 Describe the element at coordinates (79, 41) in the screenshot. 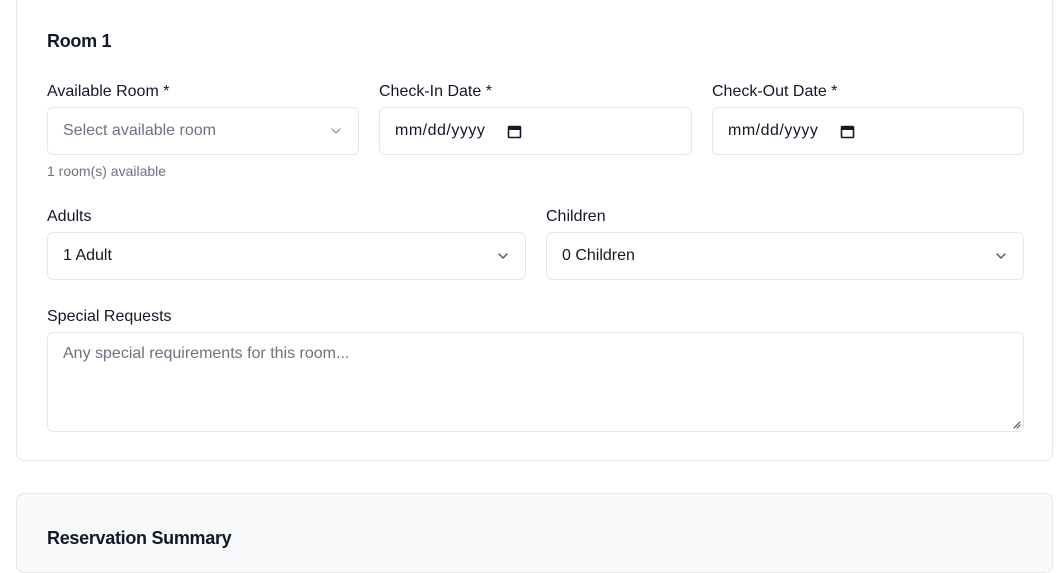

I see `room-title: Room 1` at that location.